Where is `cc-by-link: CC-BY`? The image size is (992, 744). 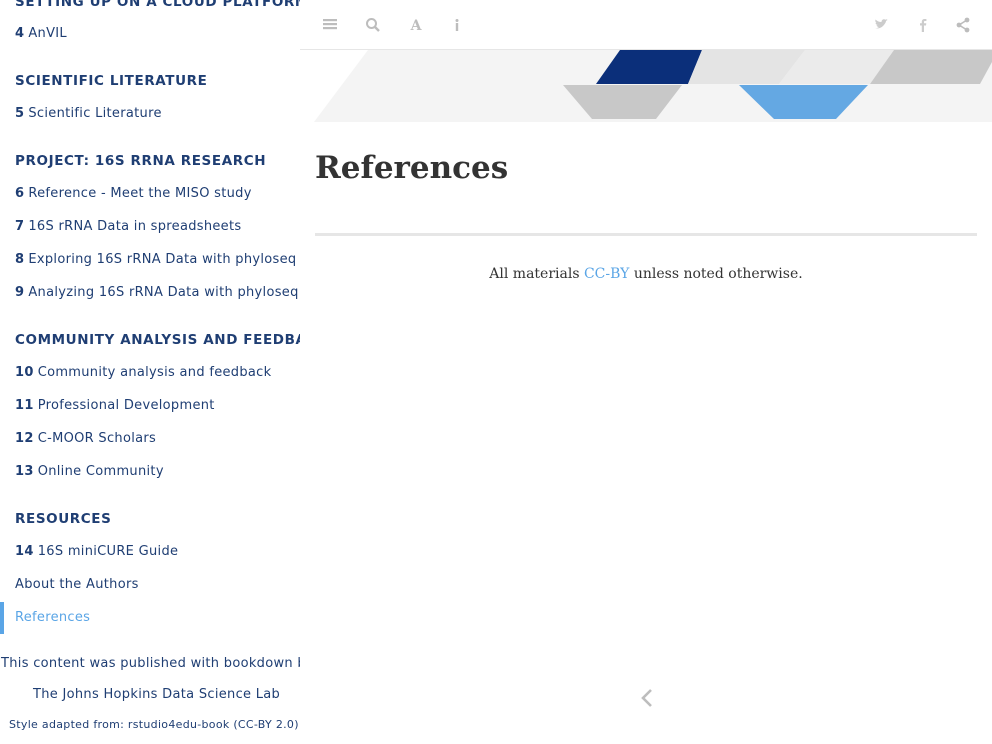
cc-by-link: CC-BY is located at coordinates (606, 274).